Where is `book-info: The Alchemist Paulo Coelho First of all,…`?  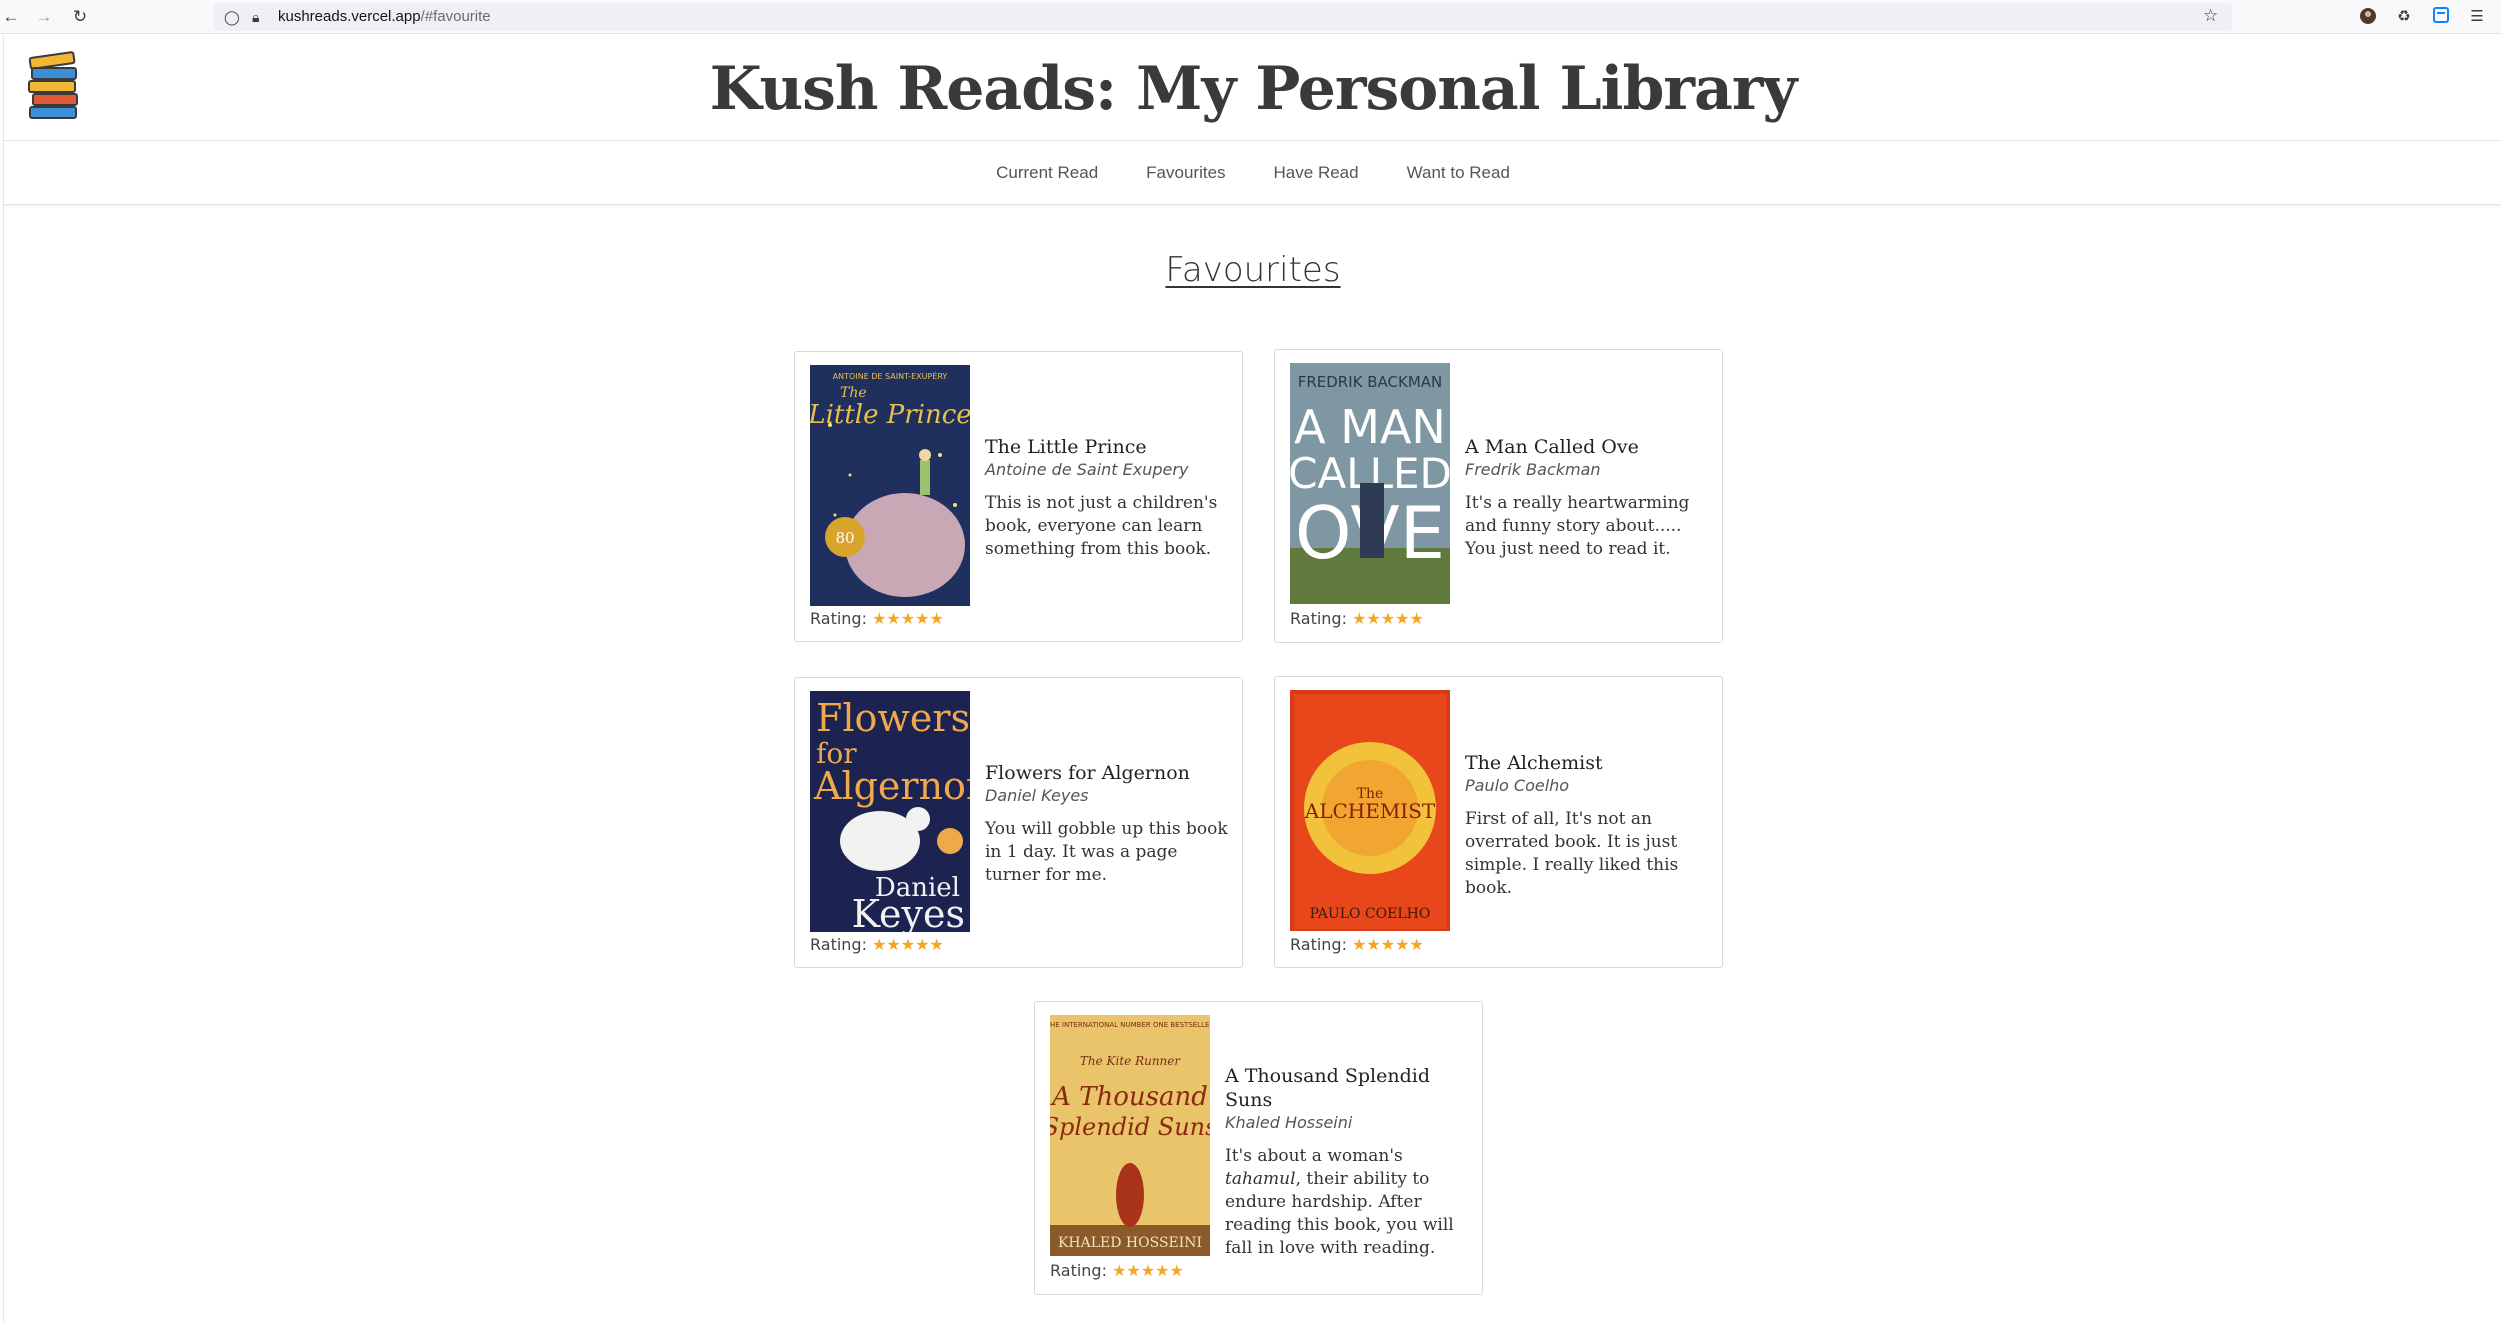 book-info: The Alchemist Paulo Coelho First of all,… is located at coordinates (1586, 825).